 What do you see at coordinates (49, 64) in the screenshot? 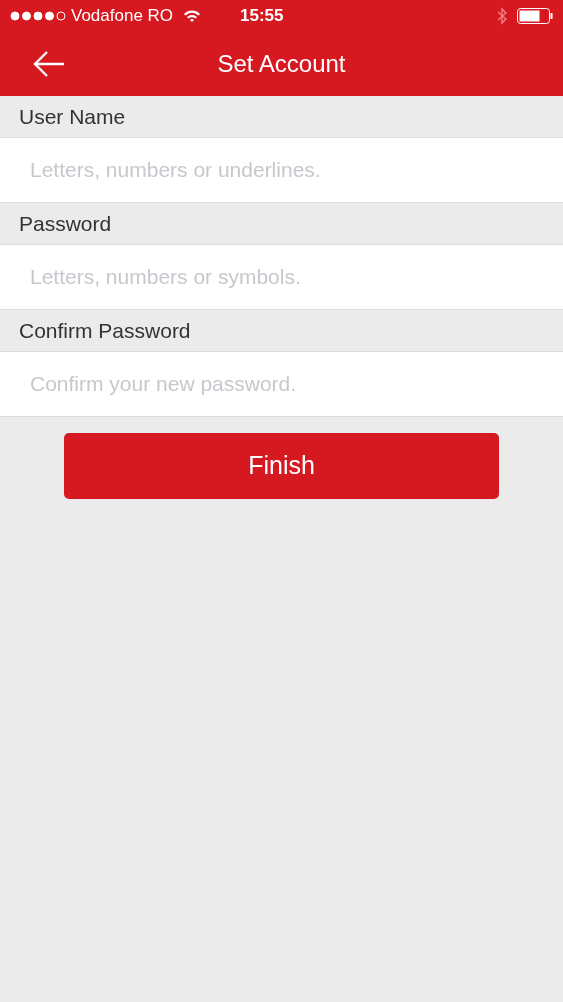
I see `back-arrow-icon` at bounding box center [49, 64].